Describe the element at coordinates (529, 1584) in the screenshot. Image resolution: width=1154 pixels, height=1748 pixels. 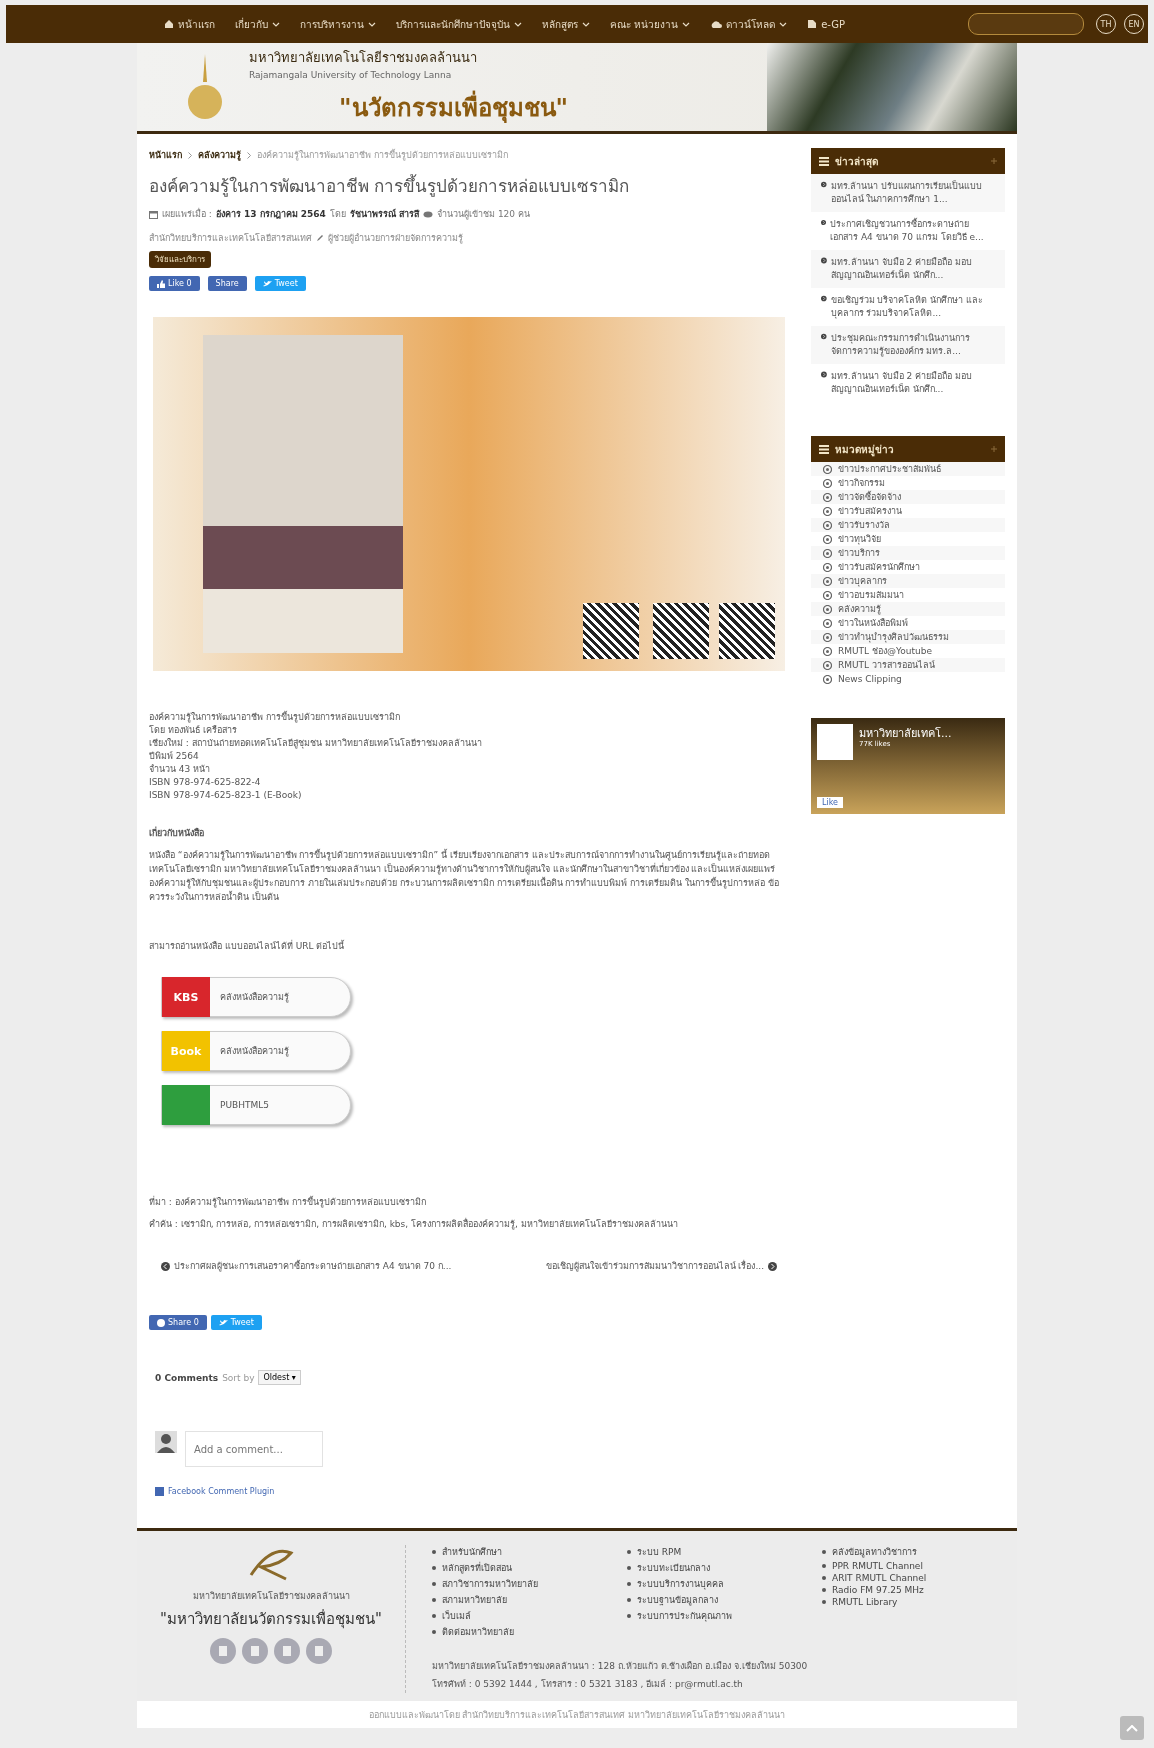
I see `footer-link: สภาวิชาการมหาวิทยาลัย` at that location.